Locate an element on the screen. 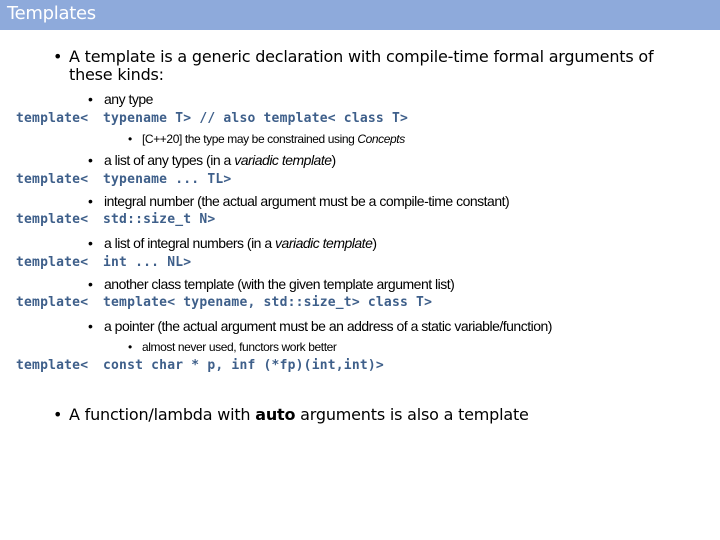 The image size is (720, 540). slide-title-bar: Templates is located at coordinates (360, 15).